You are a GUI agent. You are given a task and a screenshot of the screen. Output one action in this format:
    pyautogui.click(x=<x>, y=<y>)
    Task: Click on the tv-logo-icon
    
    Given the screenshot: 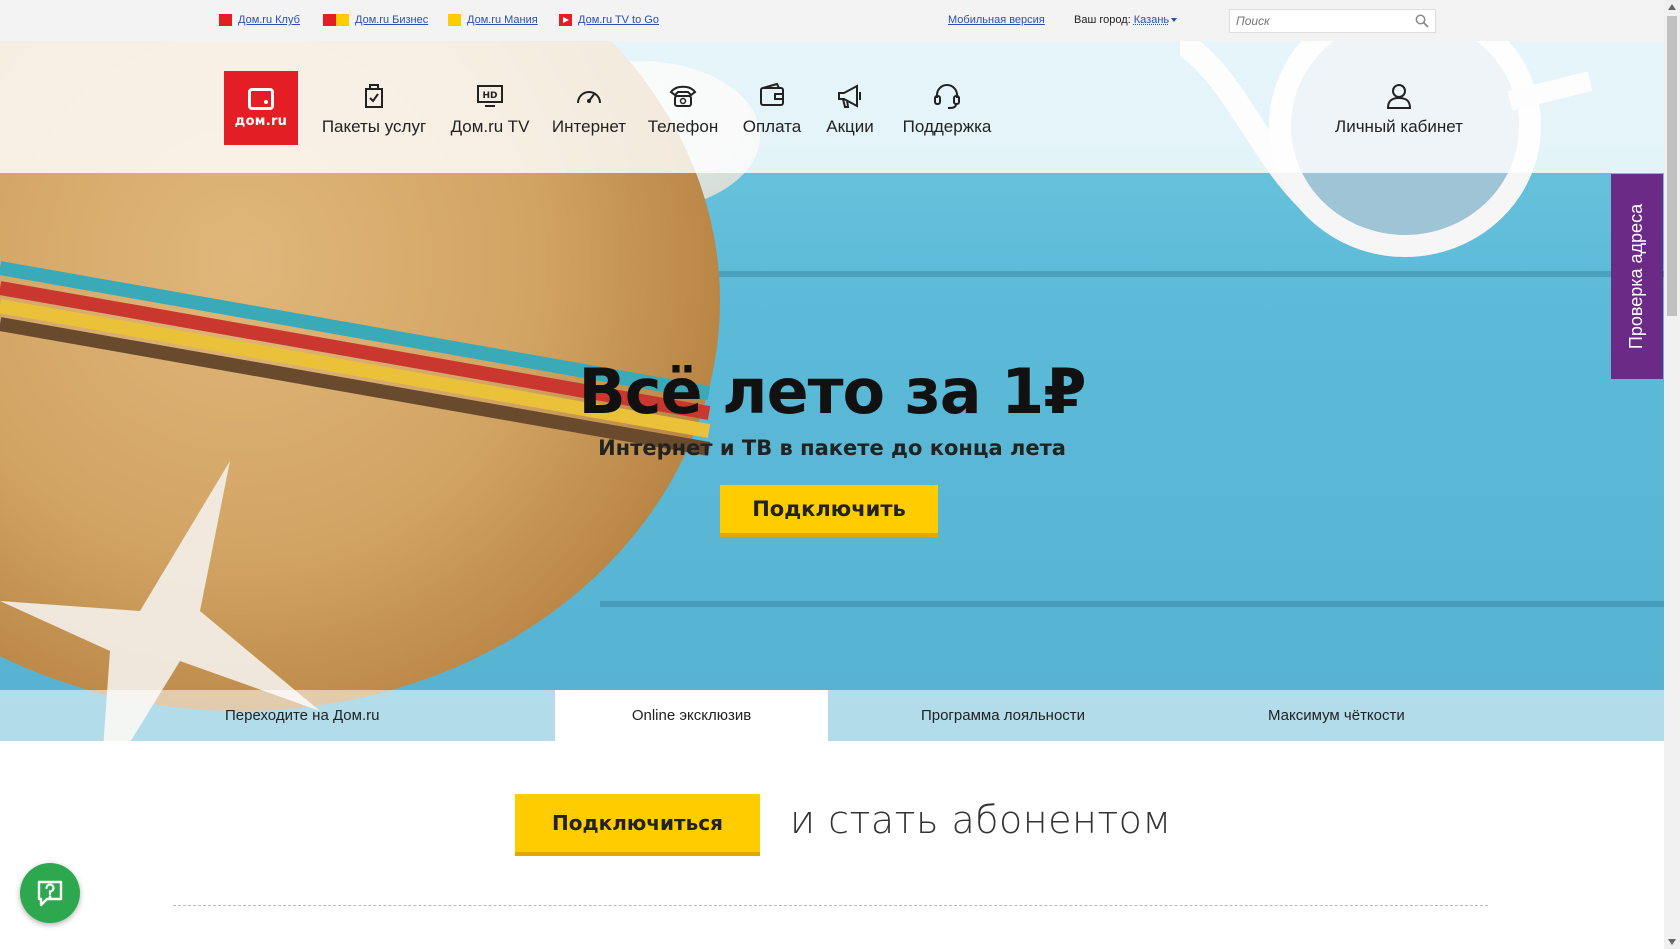 What is the action you would take?
    pyautogui.click(x=261, y=98)
    